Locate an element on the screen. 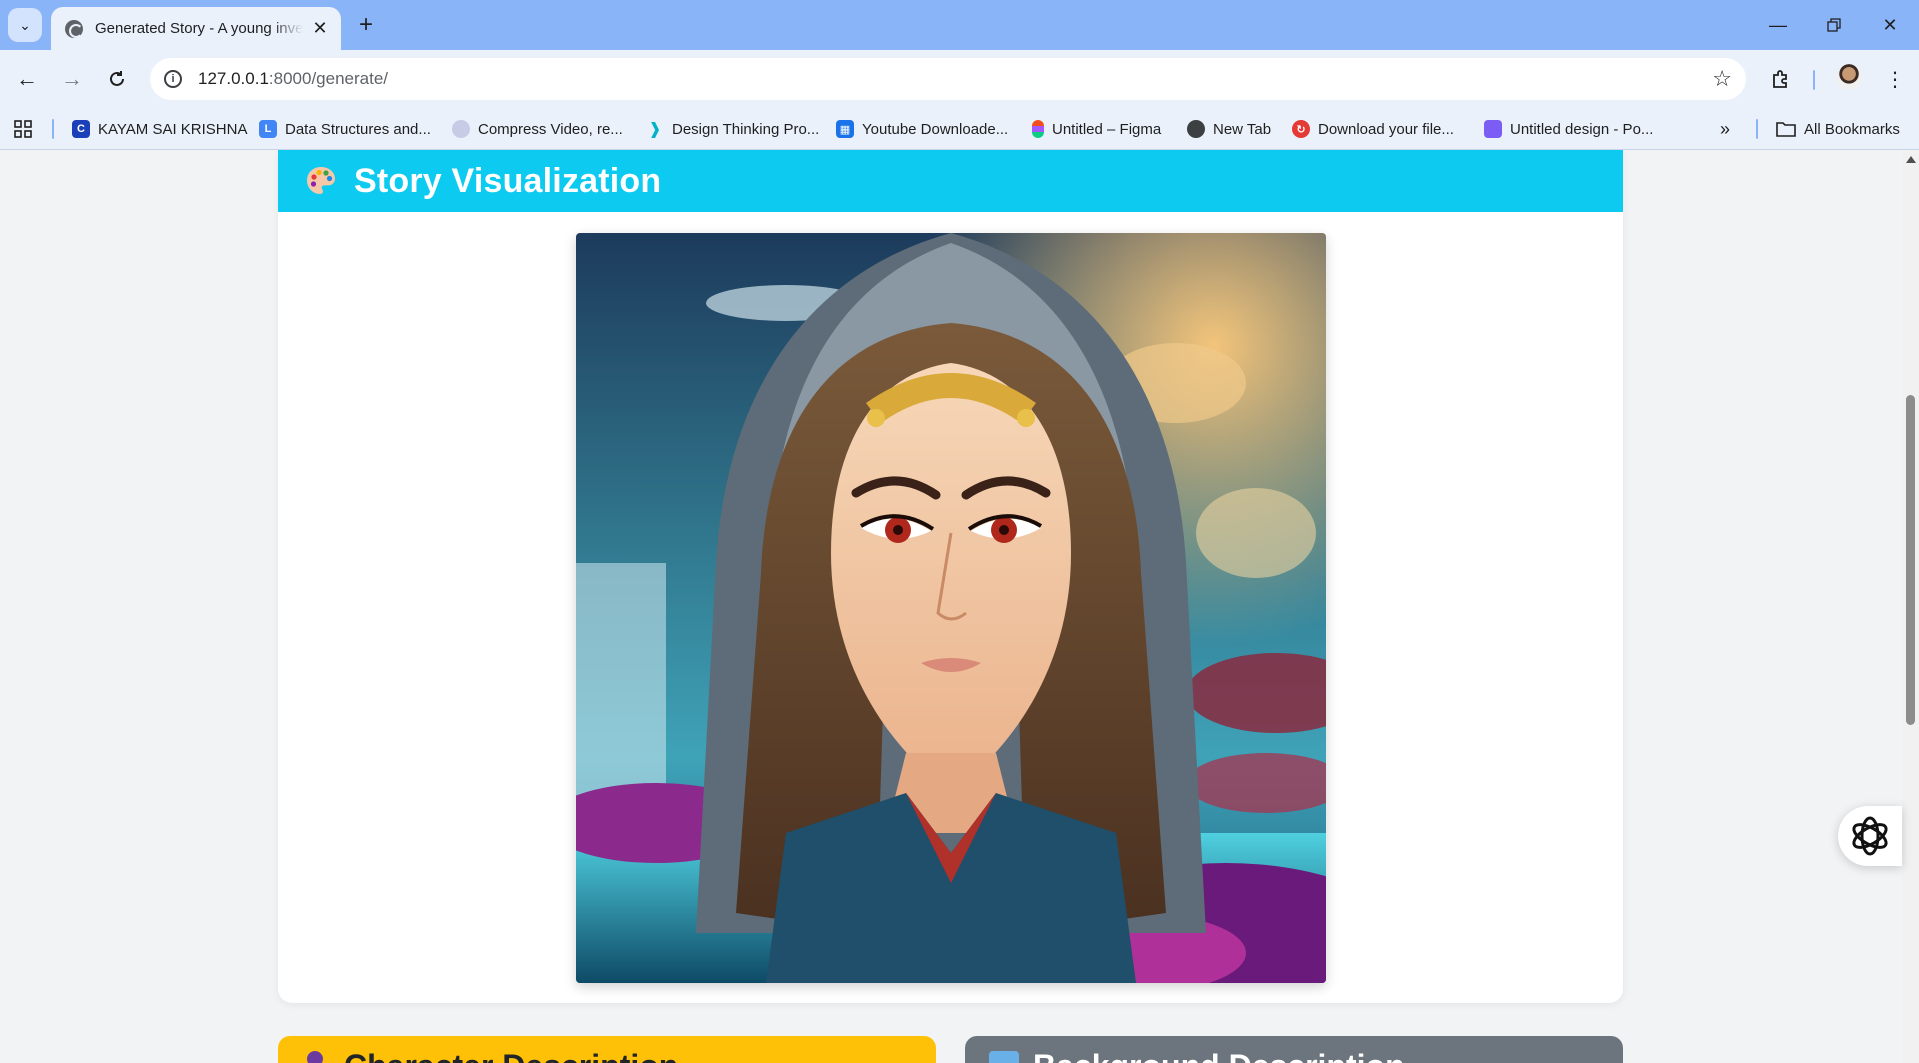 Image resolution: width=1919 pixels, height=1063 pixels. extensions-button is located at coordinates (1781, 79).